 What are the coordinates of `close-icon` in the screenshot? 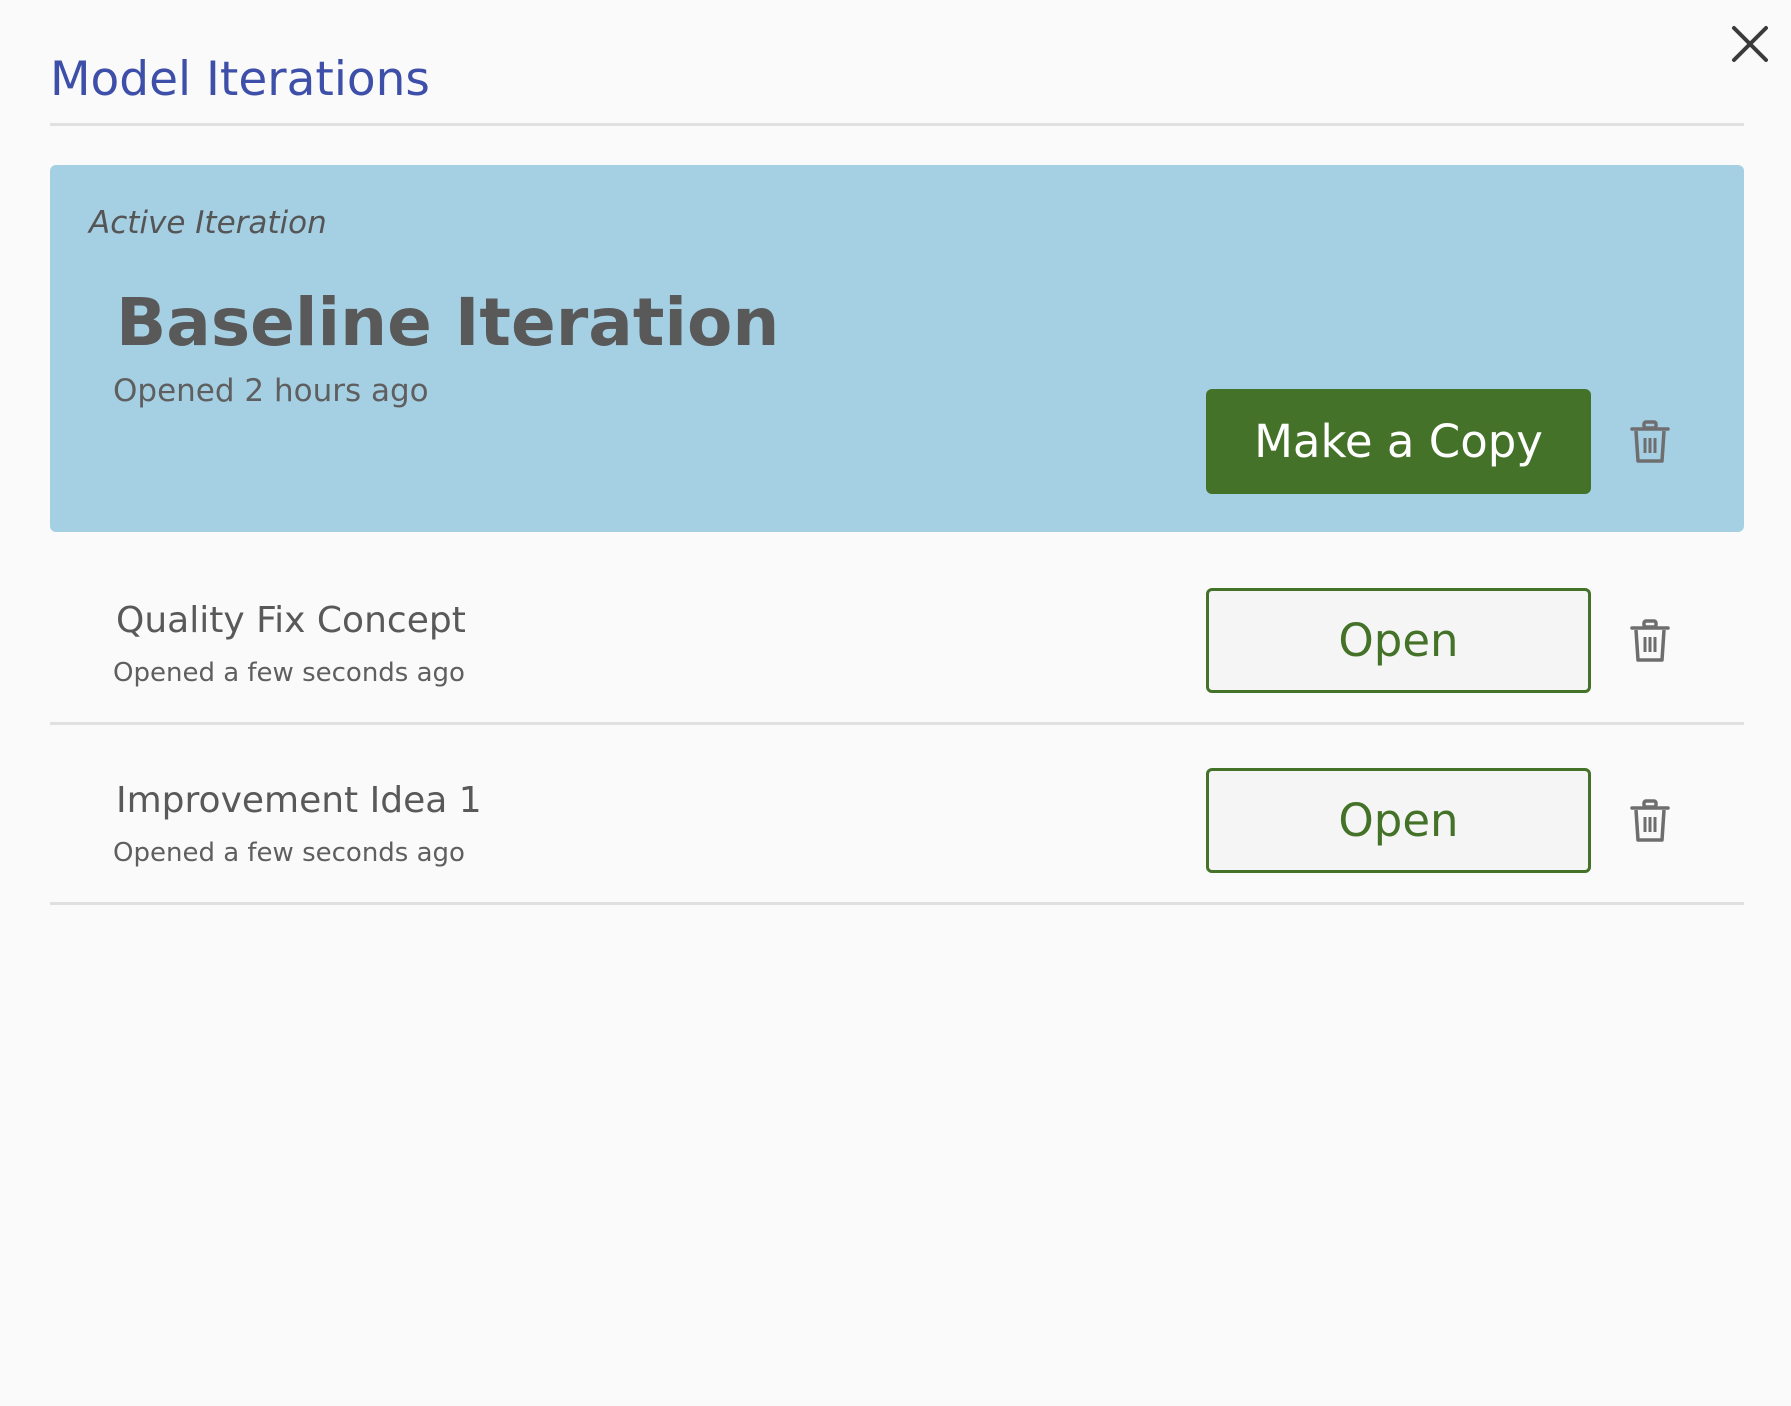 It's located at (1750, 44).